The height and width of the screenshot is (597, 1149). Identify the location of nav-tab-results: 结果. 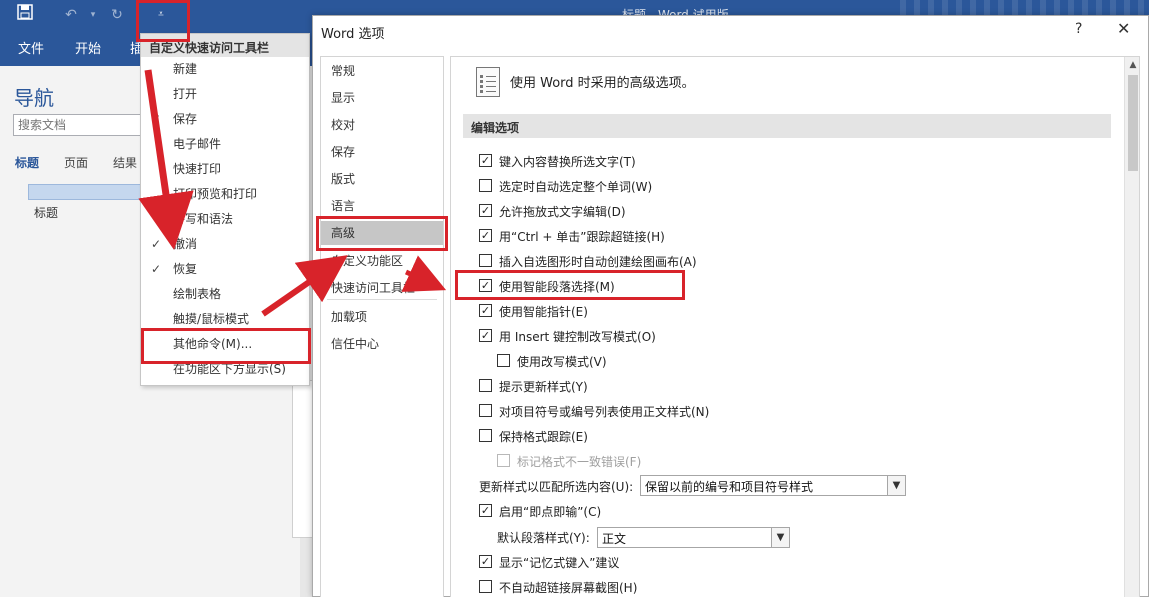
(125, 162).